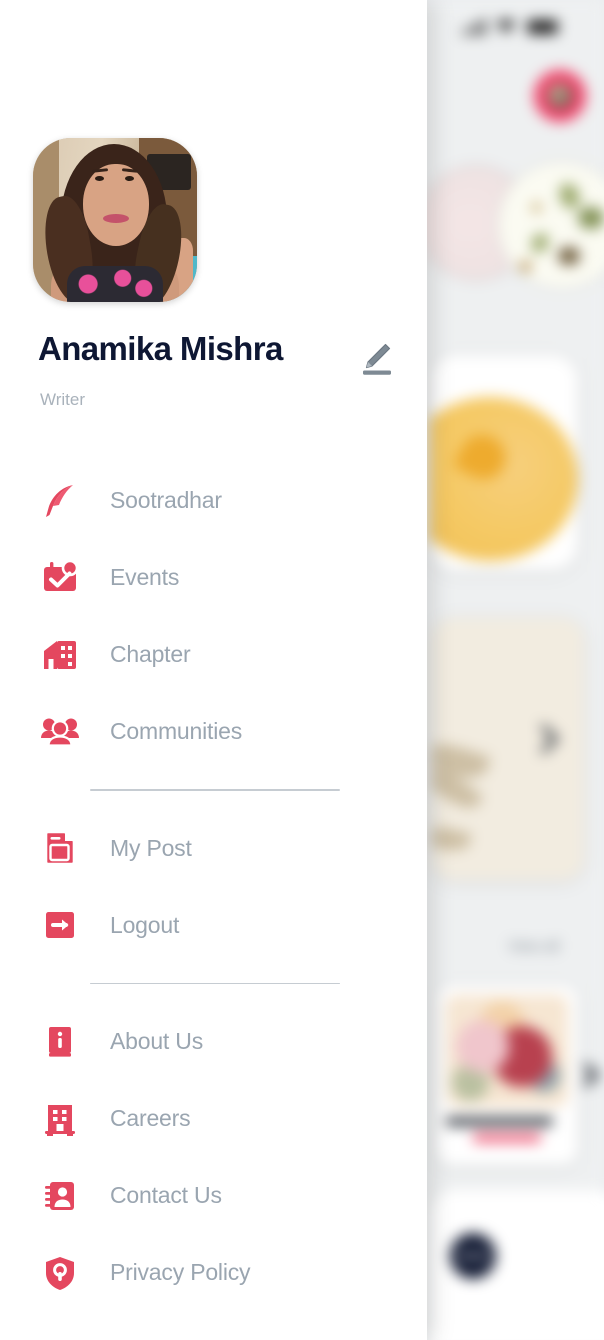 The image size is (604, 1340). What do you see at coordinates (60, 501) in the screenshot?
I see `feather-icon` at bounding box center [60, 501].